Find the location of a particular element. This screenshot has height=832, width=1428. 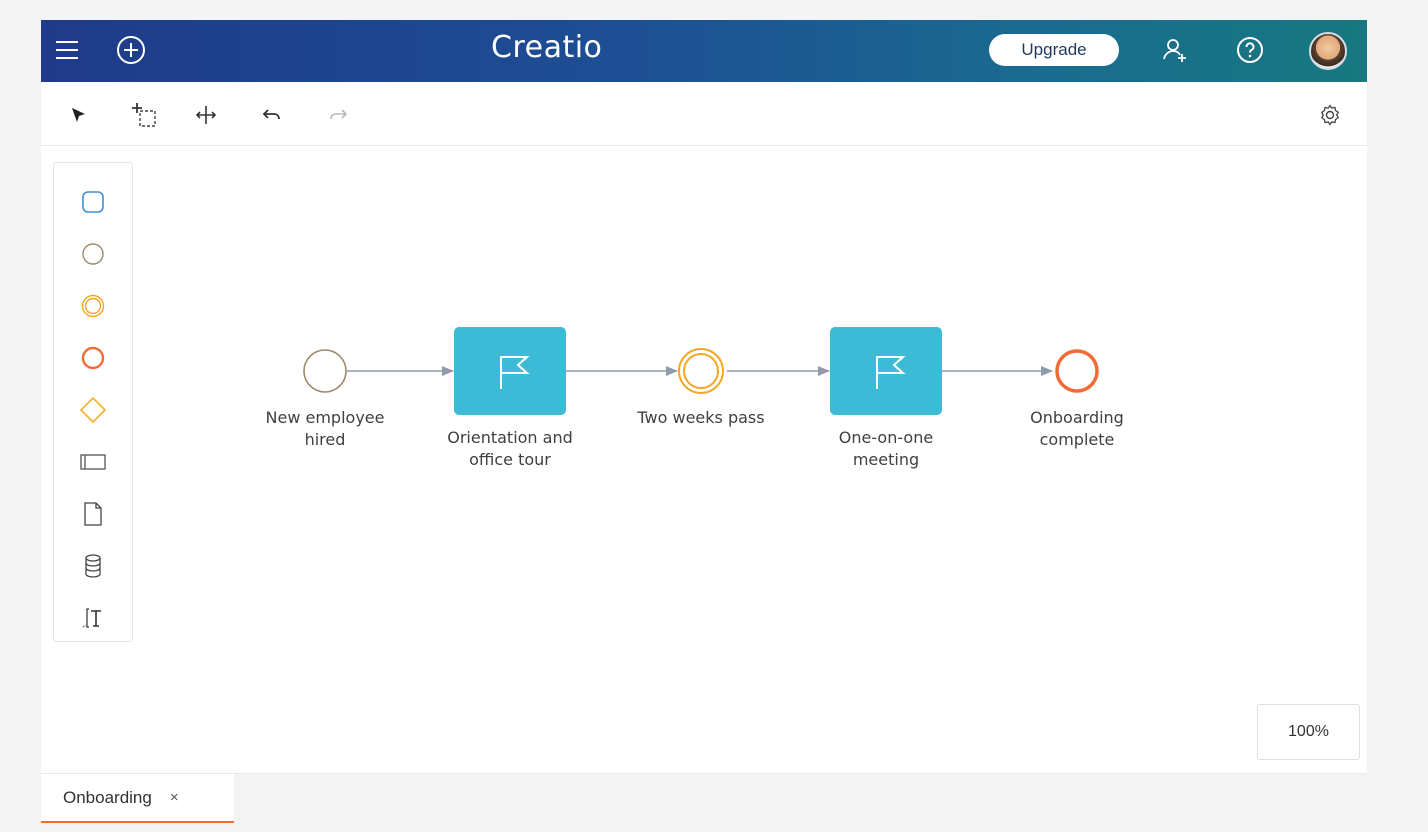

tab-onboarding: Onboarding × is located at coordinates (137, 798).